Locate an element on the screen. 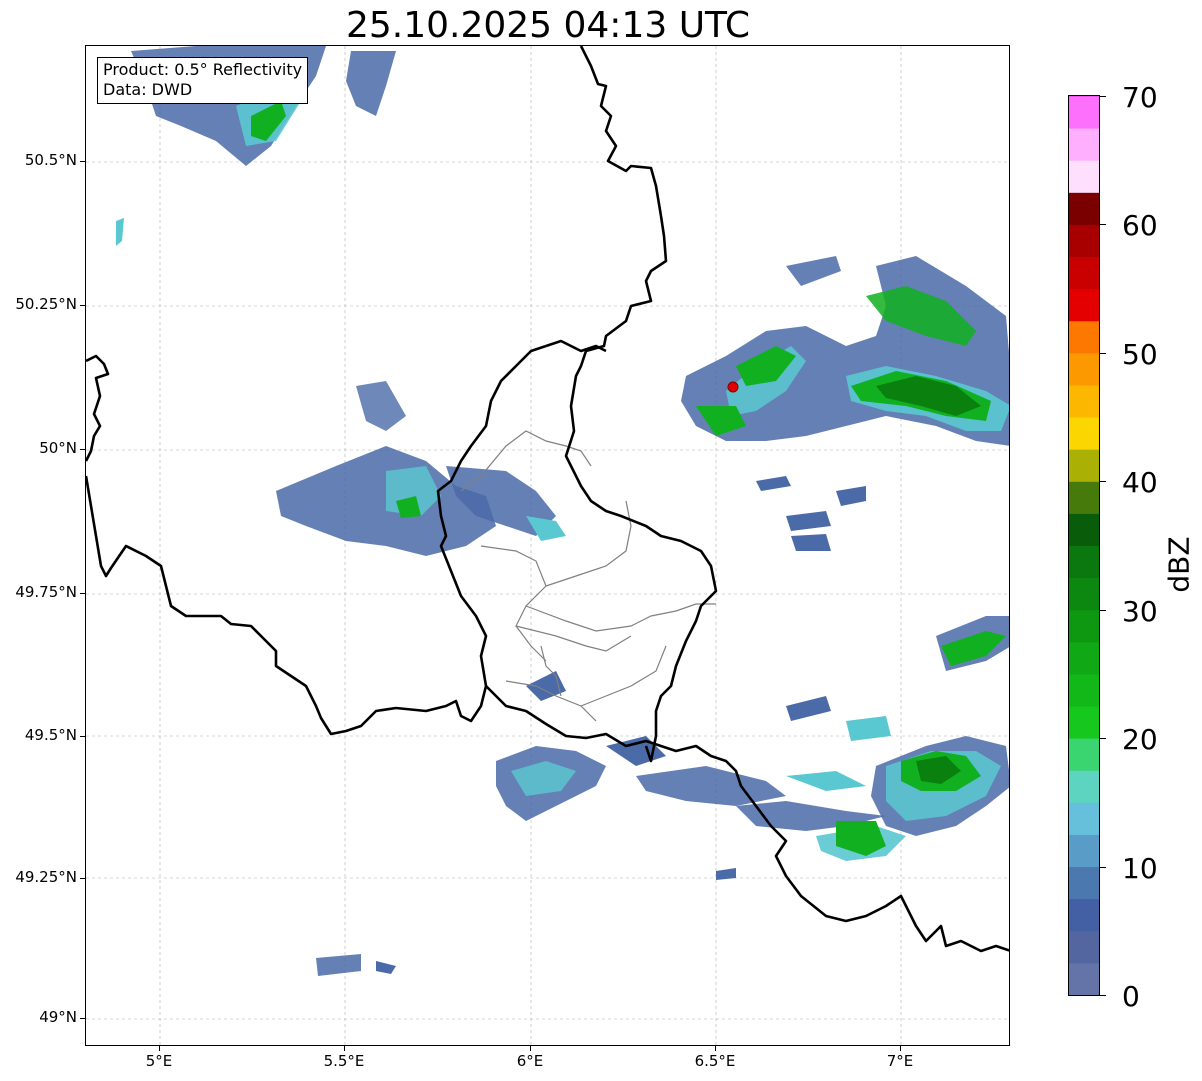 The width and height of the screenshot is (1202, 1081). colorbar-tick-label: 30 is located at coordinates (1140, 611).